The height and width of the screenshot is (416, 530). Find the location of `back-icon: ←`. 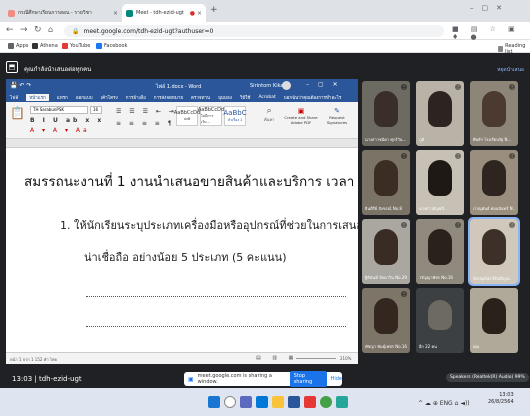

back-icon: ← is located at coordinates (10, 30).